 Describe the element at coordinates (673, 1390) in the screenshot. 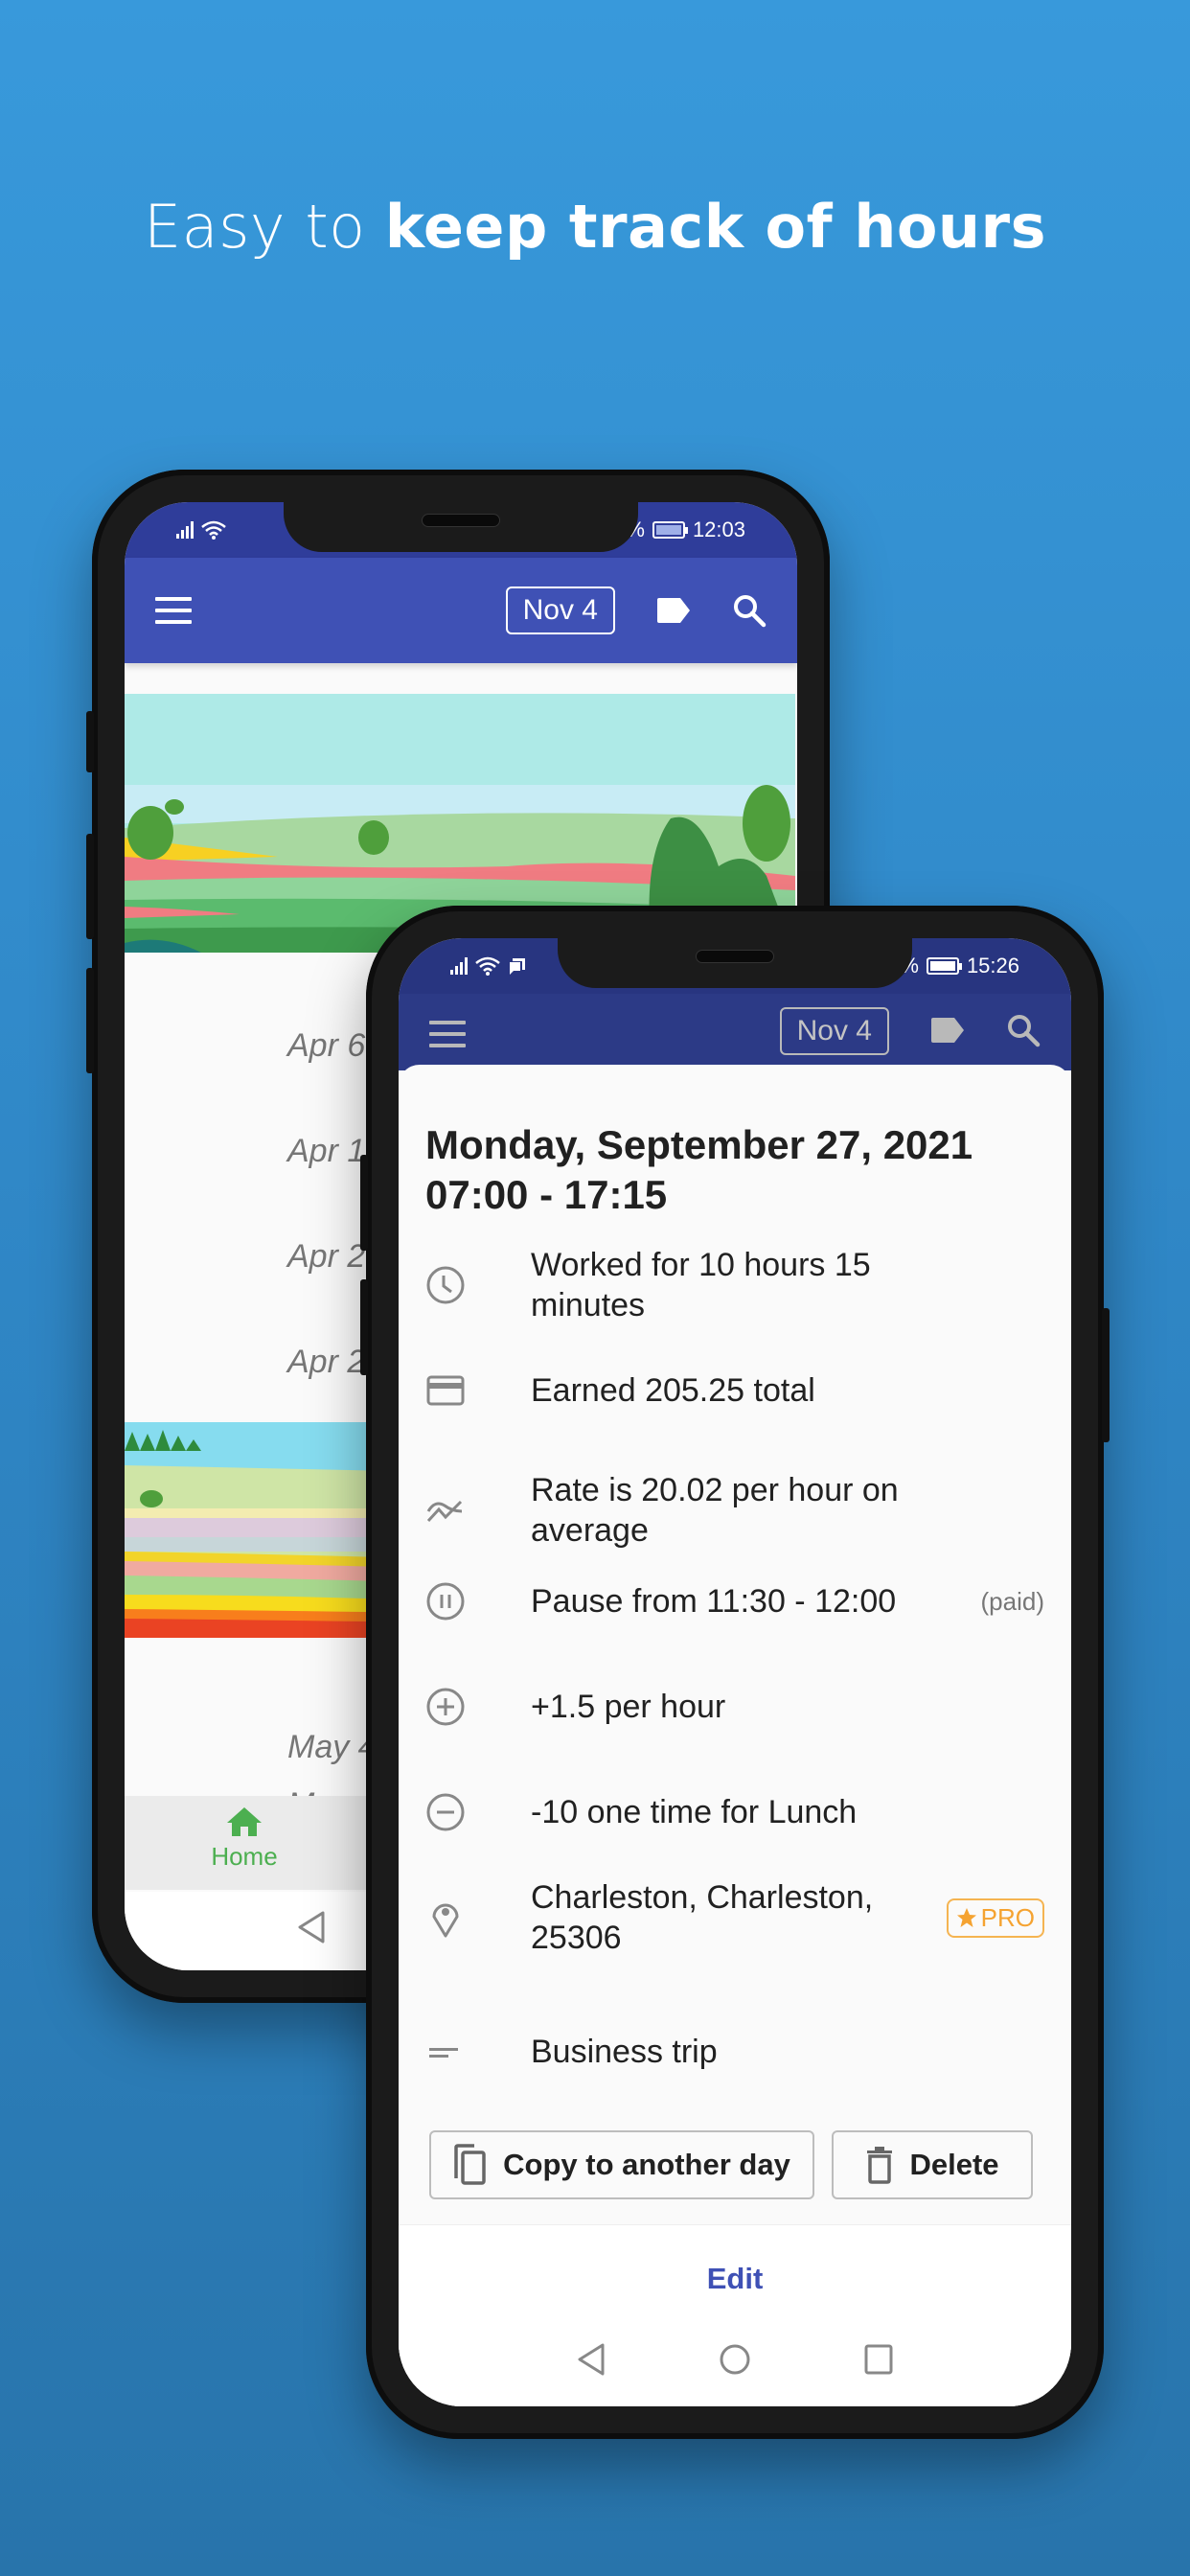

I see `detail-text: Earned 205.25 total` at that location.